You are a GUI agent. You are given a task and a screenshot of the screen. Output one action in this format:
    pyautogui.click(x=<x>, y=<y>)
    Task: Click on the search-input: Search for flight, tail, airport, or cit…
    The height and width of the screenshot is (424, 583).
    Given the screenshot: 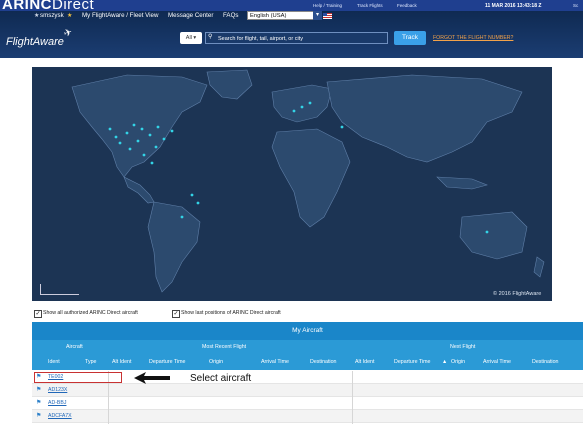 What is the action you would take?
    pyautogui.click(x=296, y=38)
    